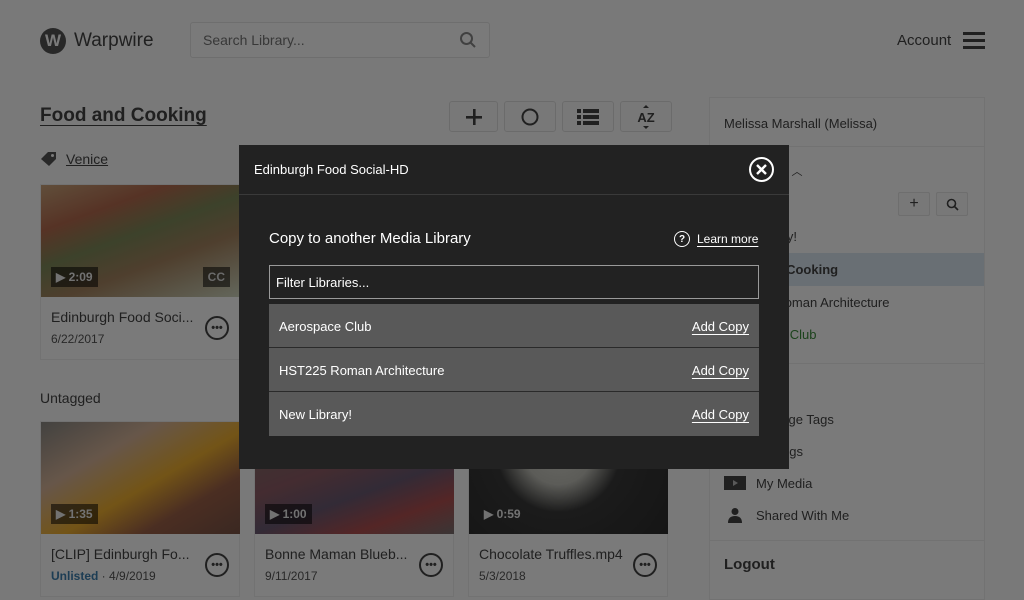 The image size is (1024, 600). What do you see at coordinates (315, 414) in the screenshot?
I see `library-name: New Library!` at bounding box center [315, 414].